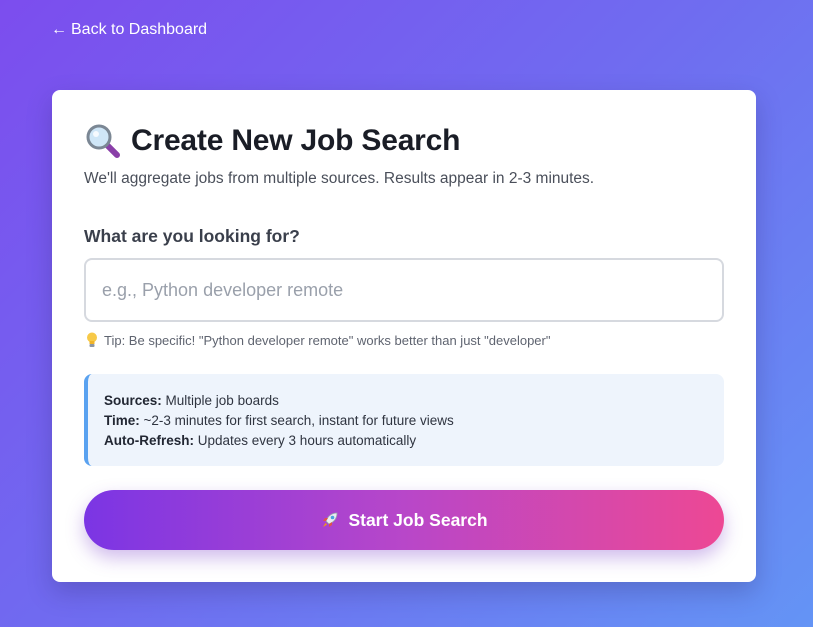 This screenshot has height=627, width=813. Describe the element at coordinates (59, 29) in the screenshot. I see `back-arrow-icon: ←` at that location.